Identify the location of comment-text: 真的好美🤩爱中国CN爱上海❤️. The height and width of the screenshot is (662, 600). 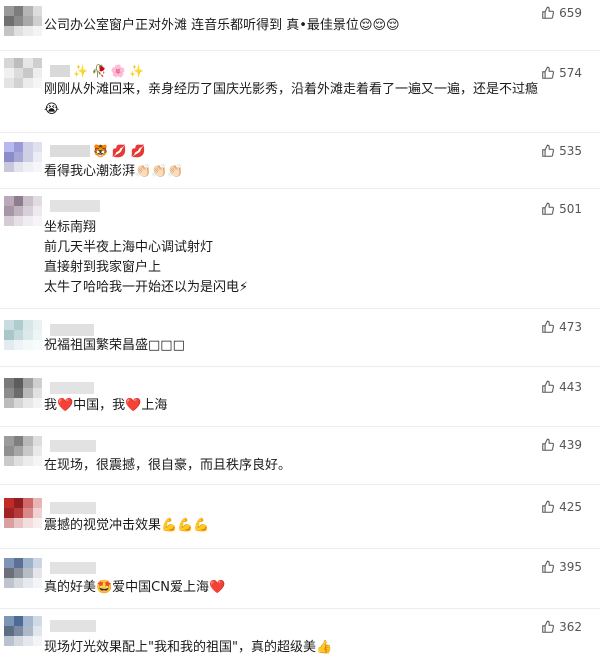
(135, 587).